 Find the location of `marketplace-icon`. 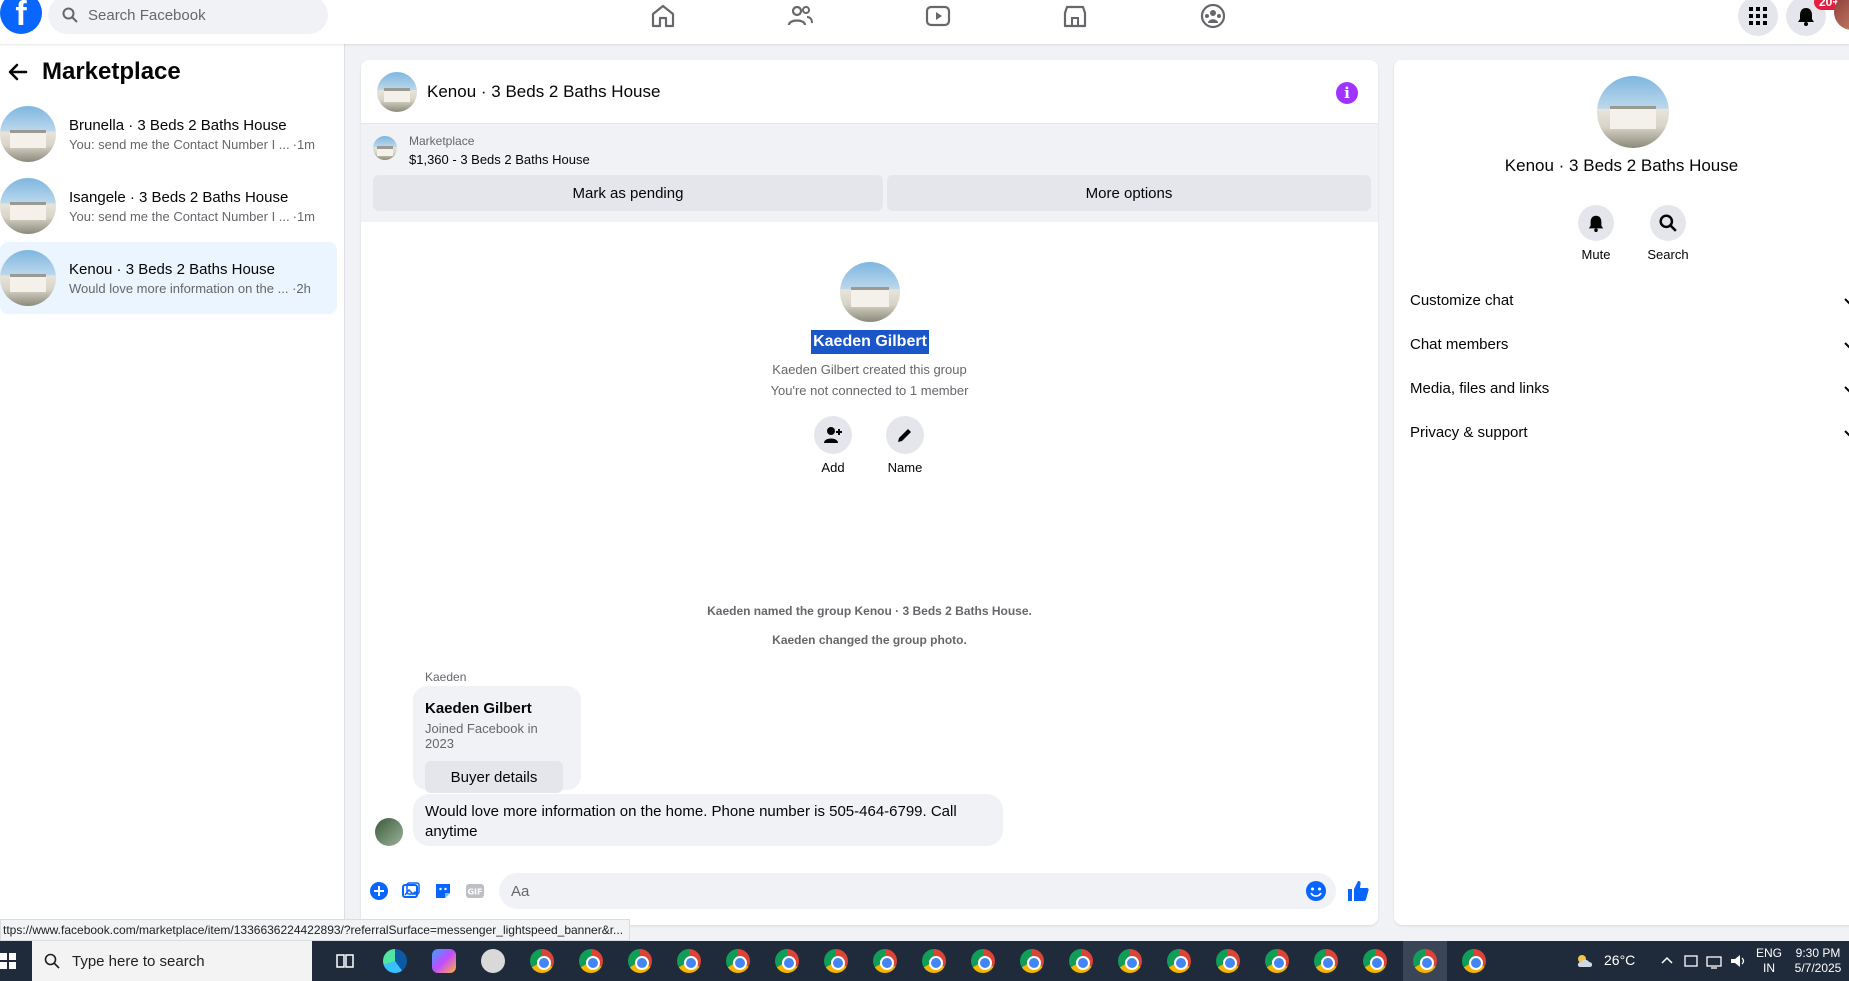

marketplace-icon is located at coordinates (1075, 16).